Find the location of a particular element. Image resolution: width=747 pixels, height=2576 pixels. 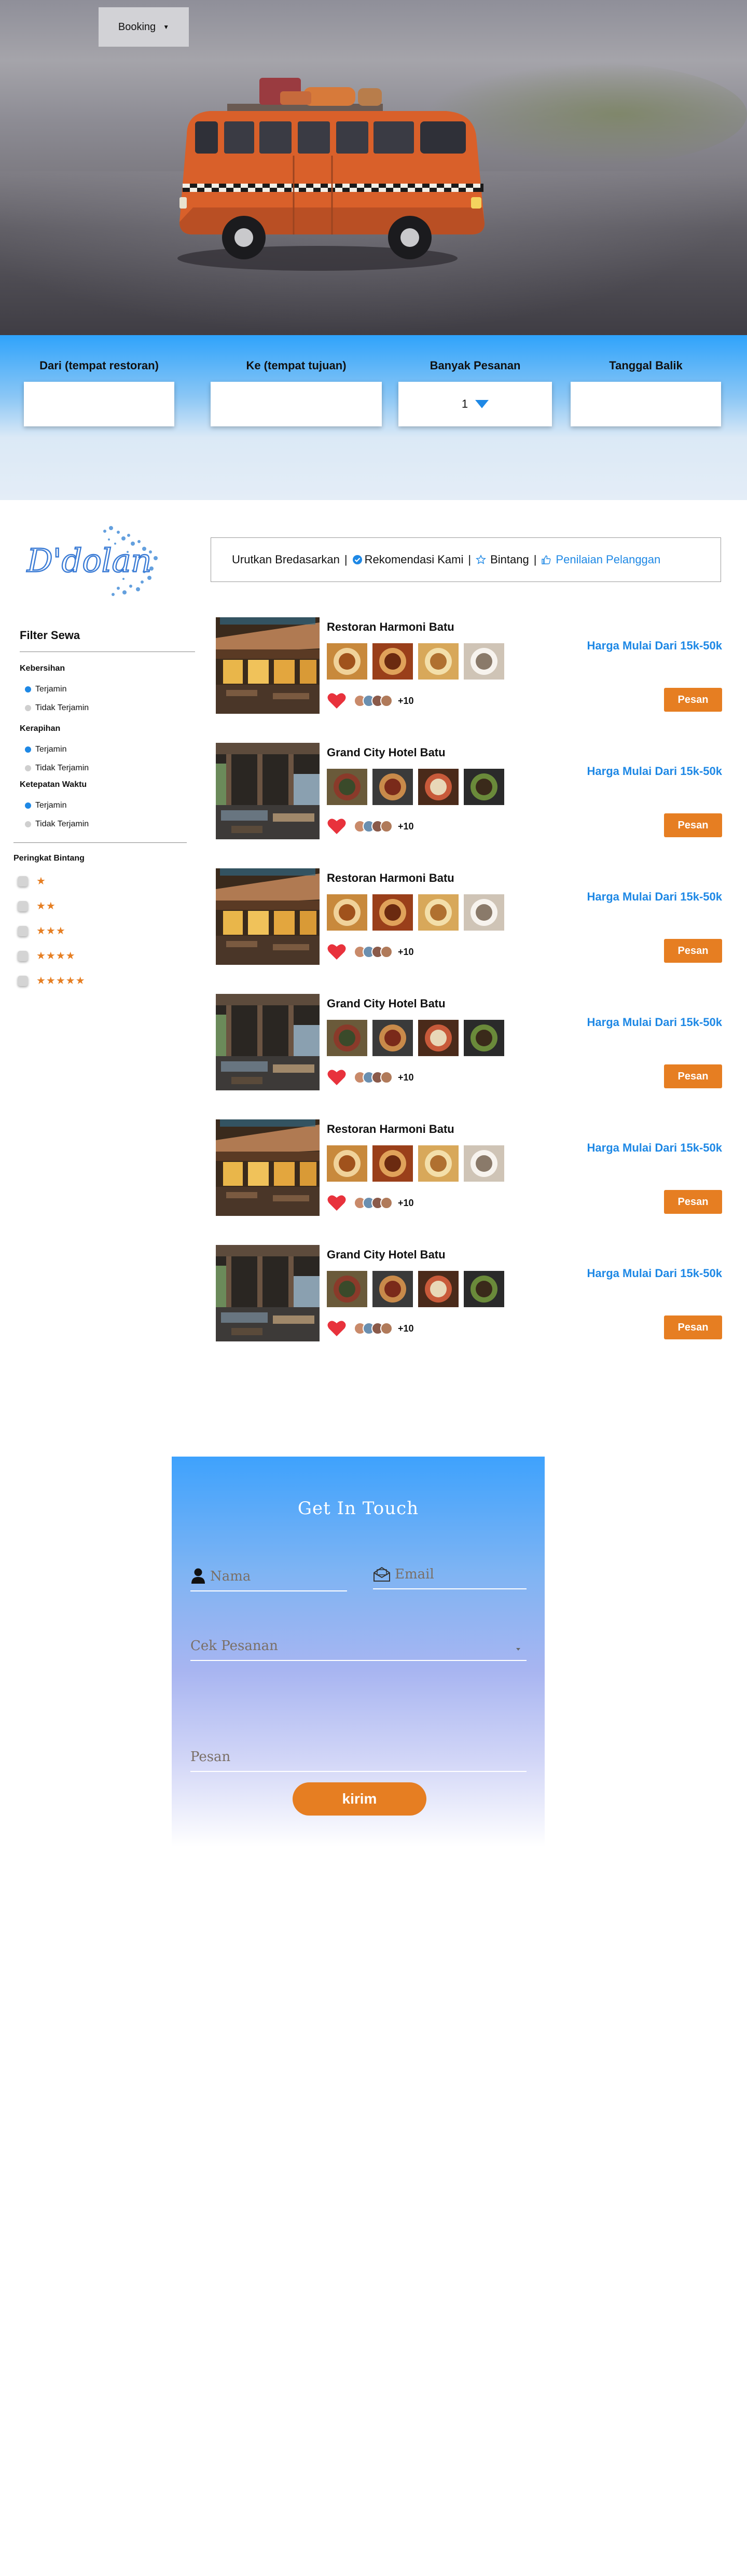

filter-option-cleanliness-guaranteed: Terjamin is located at coordinates (45, 689).